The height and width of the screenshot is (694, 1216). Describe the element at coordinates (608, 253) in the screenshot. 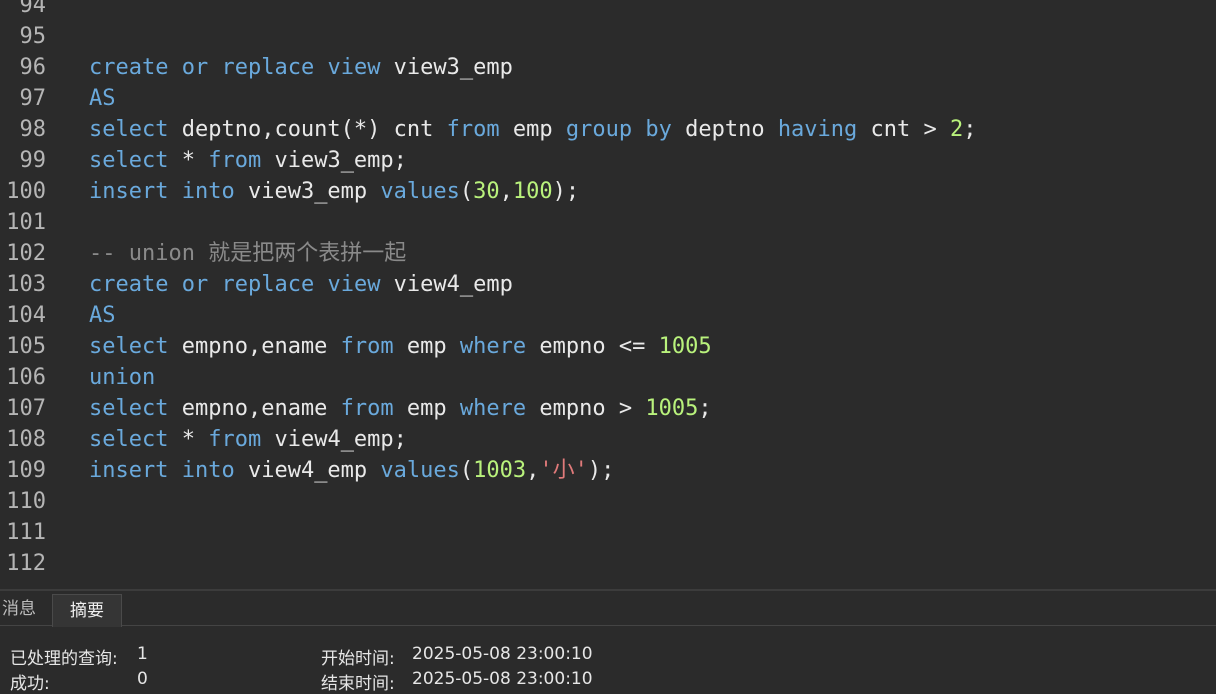

I see `code-line: 102 -- union 就是把两个表拼一起` at that location.